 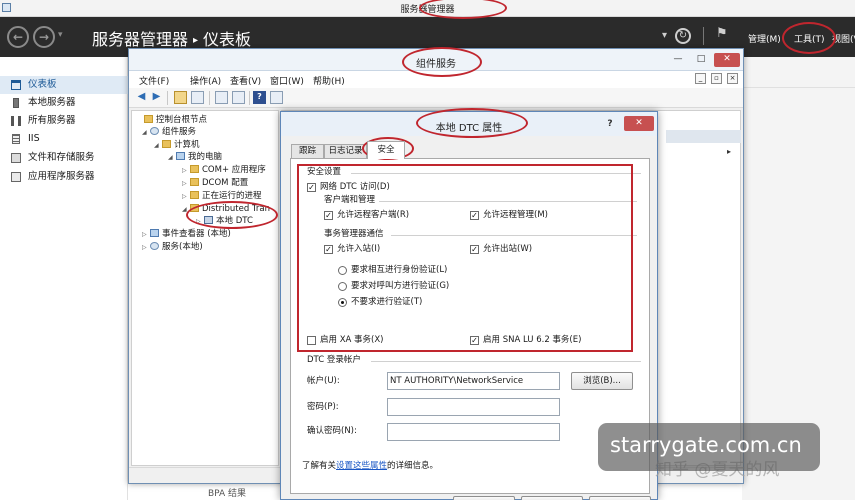 I want to click on sidebar-item-all-servers: 所有服务器, so click(x=64, y=121).